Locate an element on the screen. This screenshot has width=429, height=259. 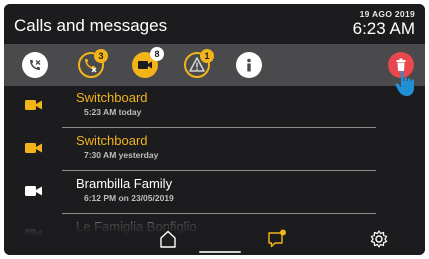
gear-icon is located at coordinates (379, 239).